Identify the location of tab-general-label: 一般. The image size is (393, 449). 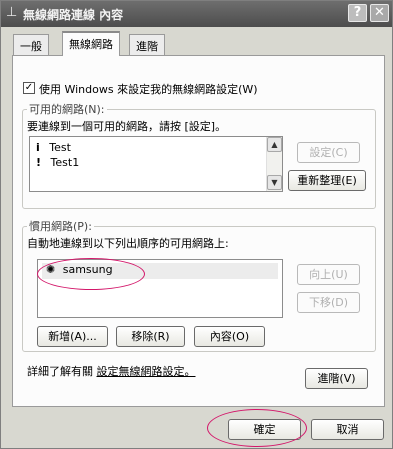
(31, 46).